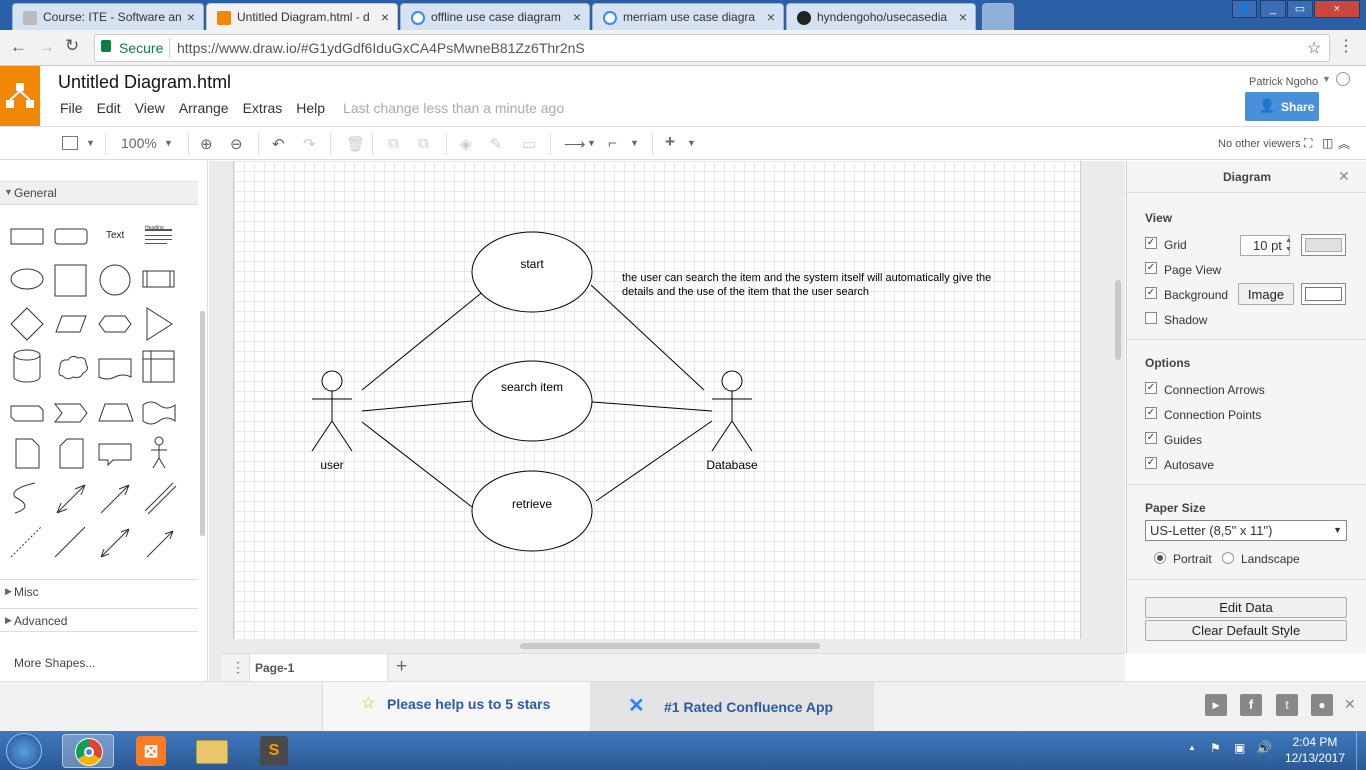  I want to click on close-banner-icon: ✕, so click(1350, 704).